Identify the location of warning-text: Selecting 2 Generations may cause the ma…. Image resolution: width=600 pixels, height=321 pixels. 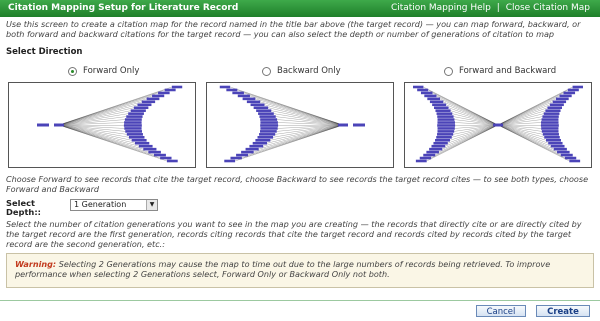
(283, 269).